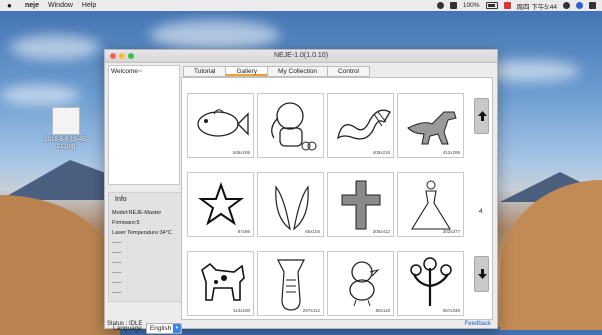 Image resolution: width=602 pixels, height=335 pixels. I want to click on dress-icon, so click(431, 205).